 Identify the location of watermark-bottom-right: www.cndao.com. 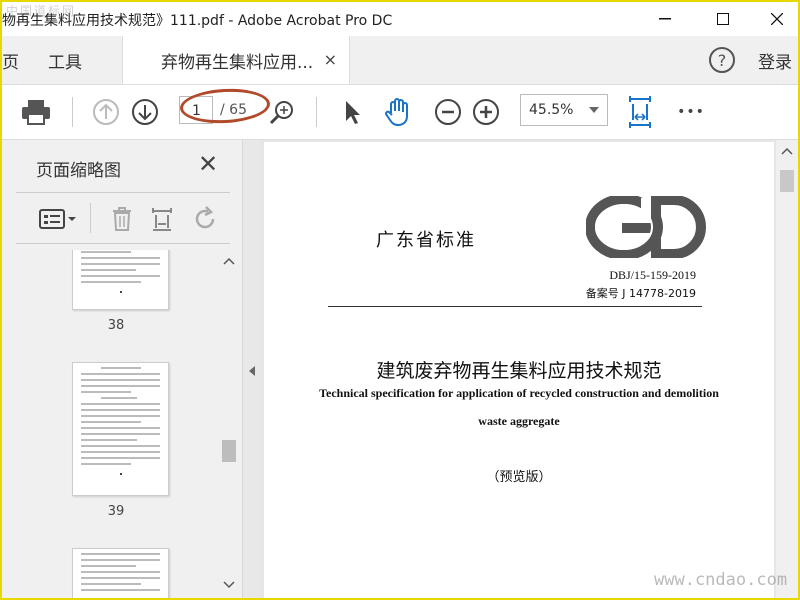
(721, 580).